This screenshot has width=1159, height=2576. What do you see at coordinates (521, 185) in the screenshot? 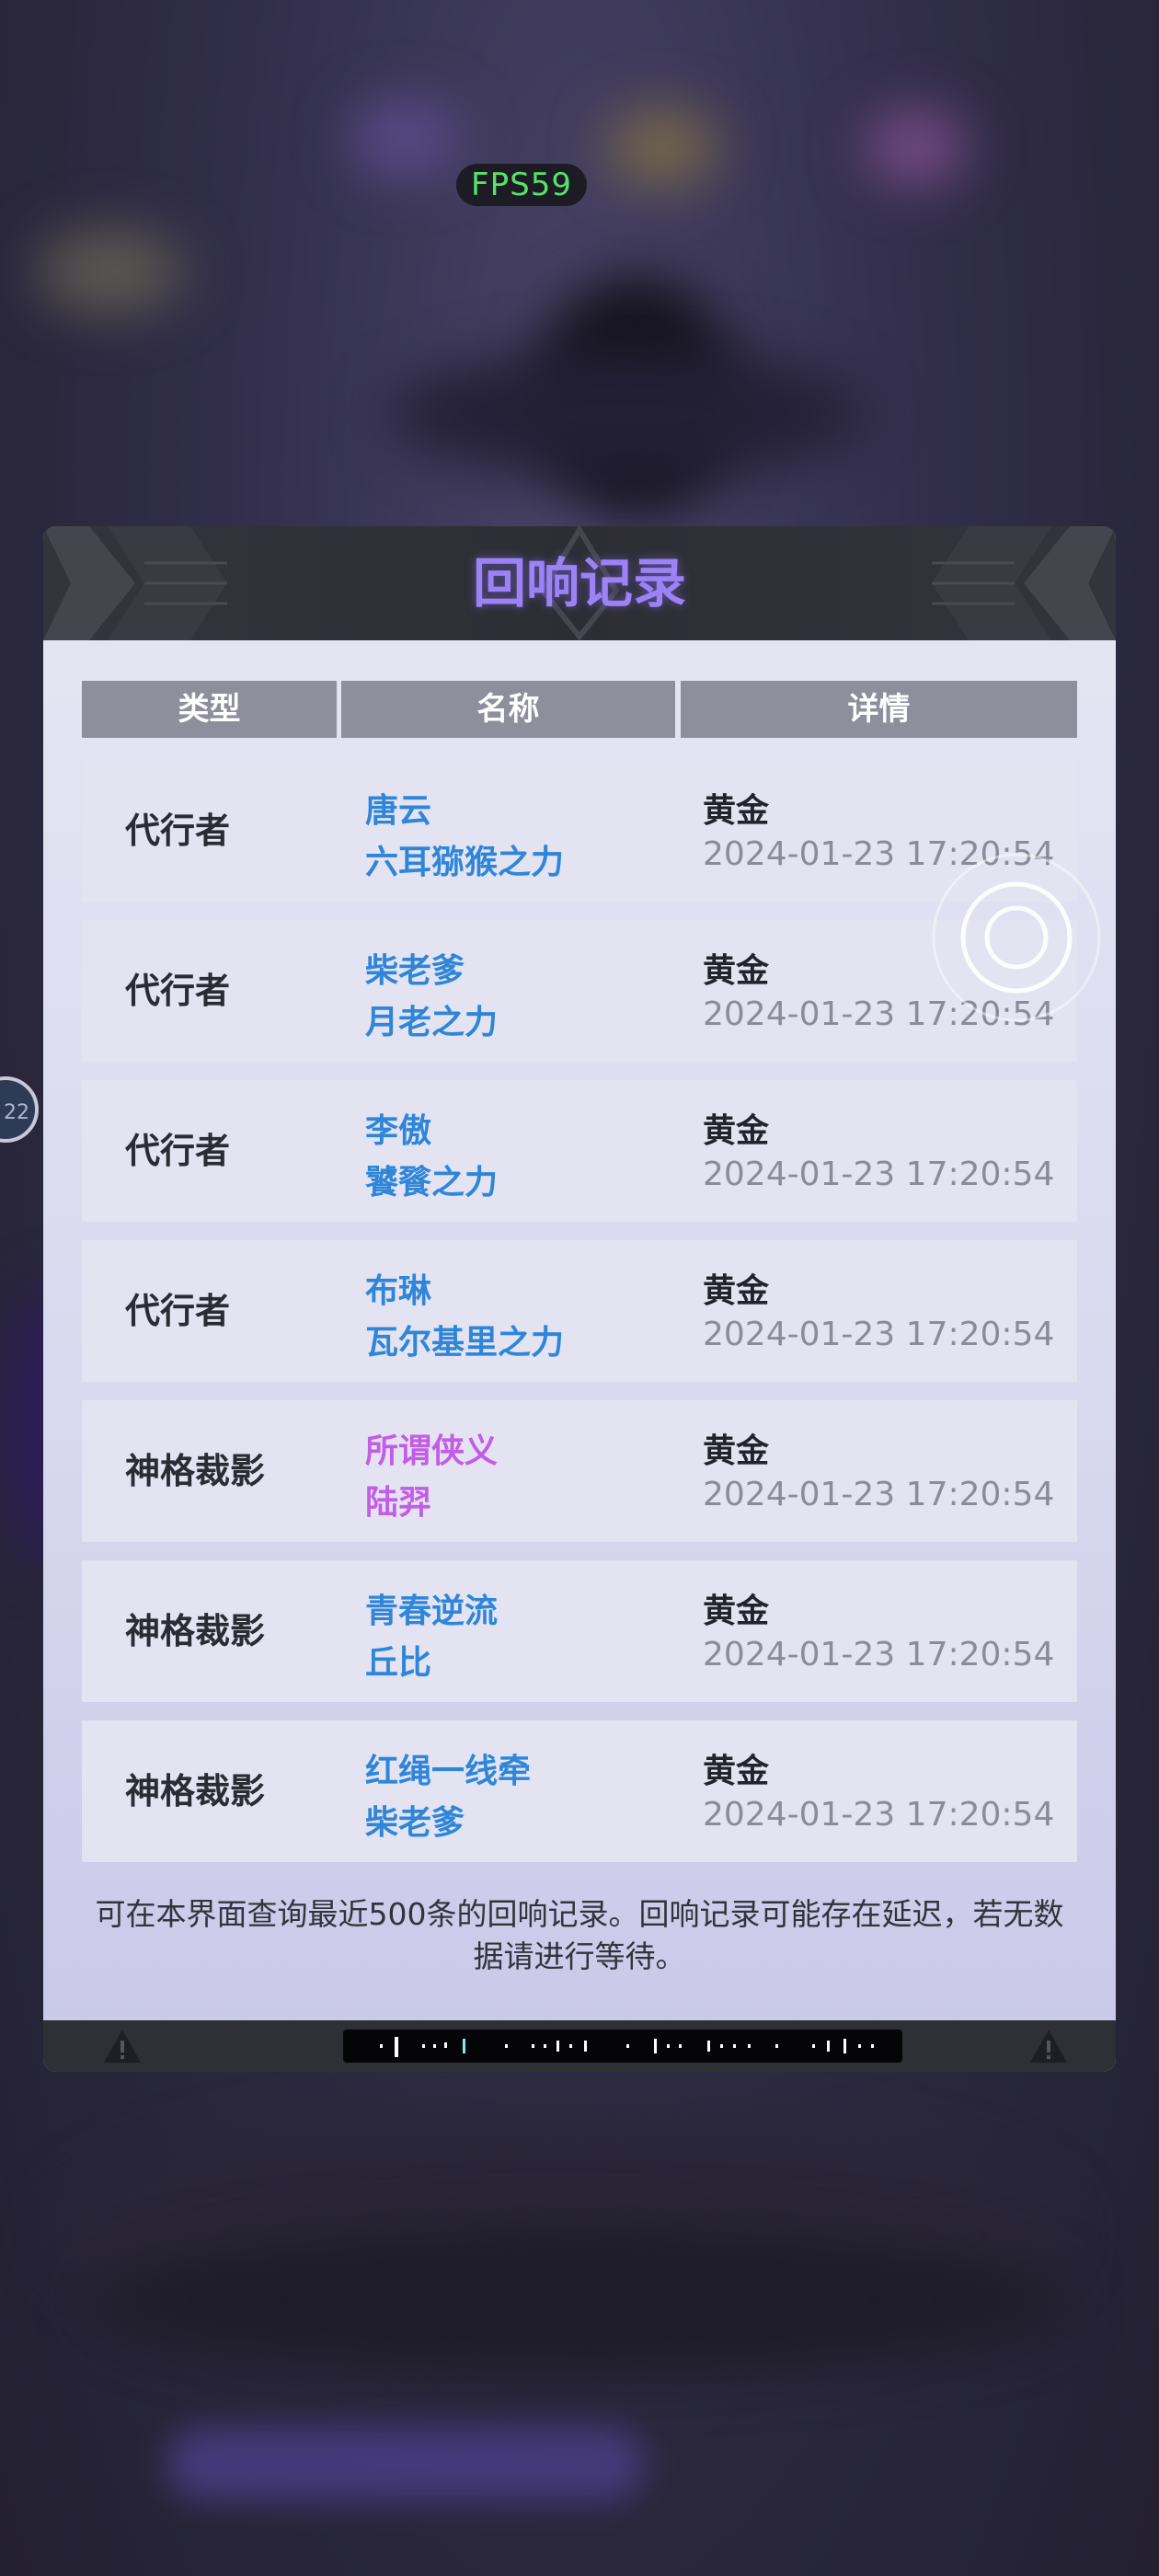
I see `fps-counter: FPS59` at bounding box center [521, 185].